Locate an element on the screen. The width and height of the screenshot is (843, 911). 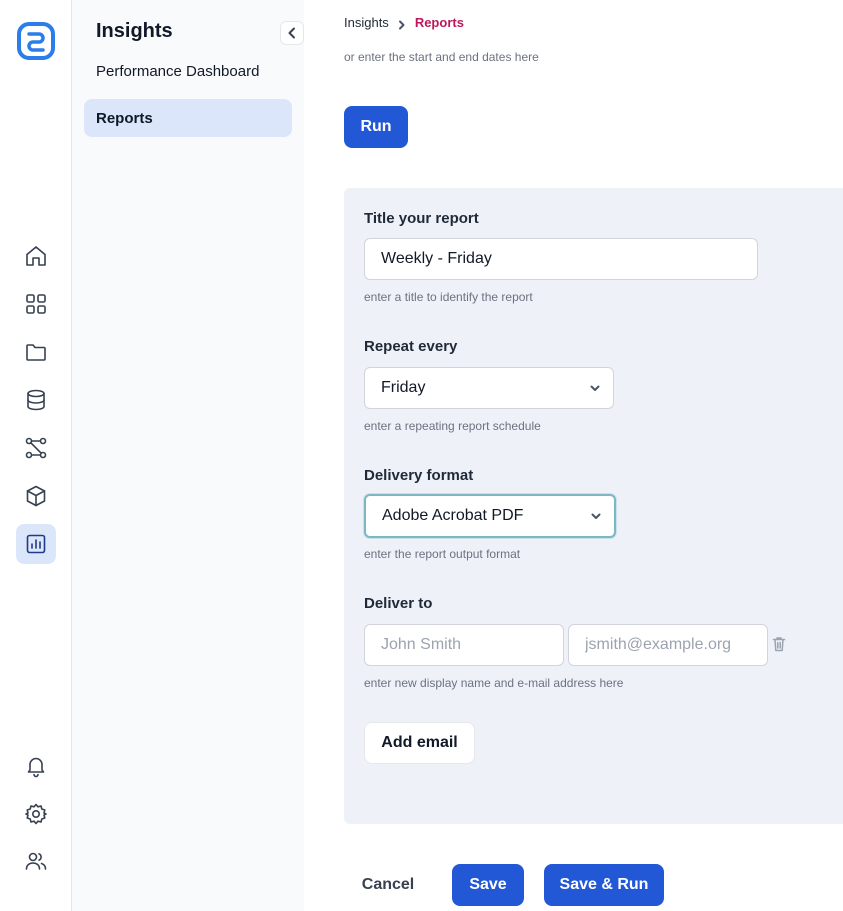
title-label: Title your report is located at coordinates (421, 218).